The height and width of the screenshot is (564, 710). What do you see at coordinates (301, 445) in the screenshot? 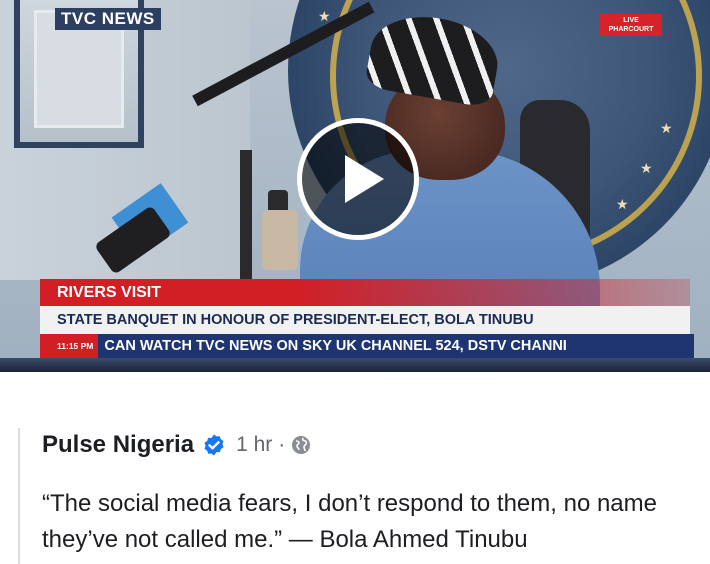
I see `globe-icon` at bounding box center [301, 445].